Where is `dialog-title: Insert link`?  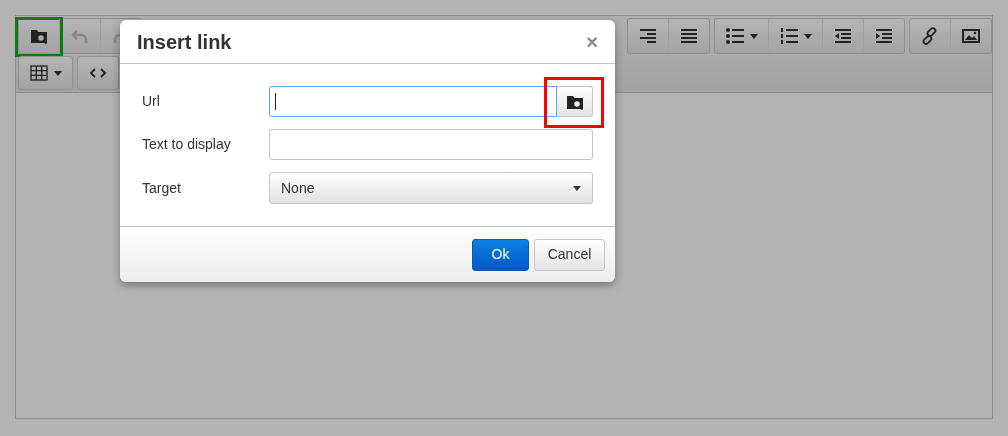
dialog-title: Insert link is located at coordinates (184, 42).